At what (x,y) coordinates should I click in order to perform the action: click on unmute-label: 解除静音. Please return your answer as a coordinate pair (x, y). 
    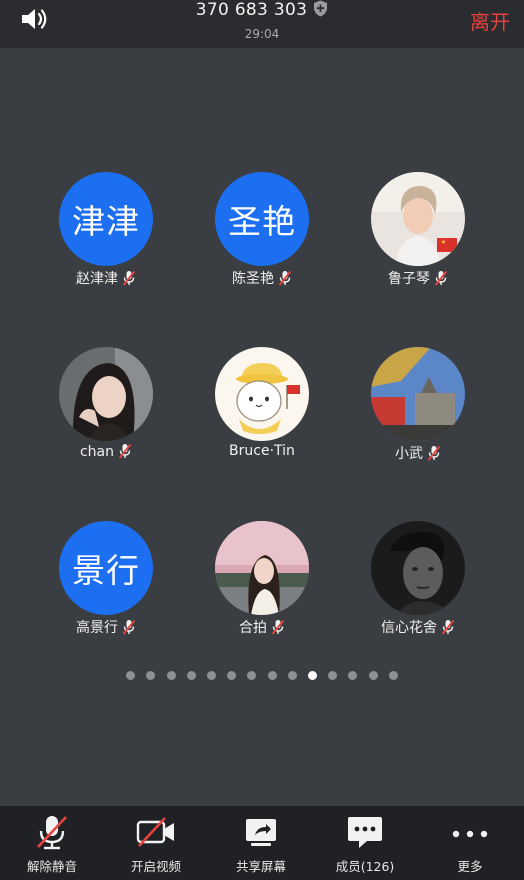
    Looking at the image, I should click on (51, 866).